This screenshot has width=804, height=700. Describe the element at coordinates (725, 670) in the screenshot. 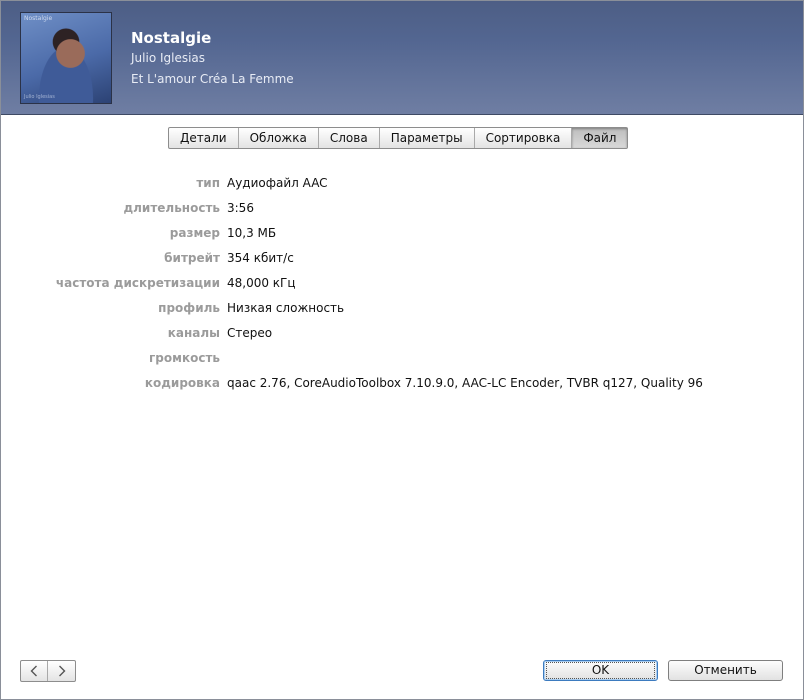

I see `cancel-button: Отменить` at that location.